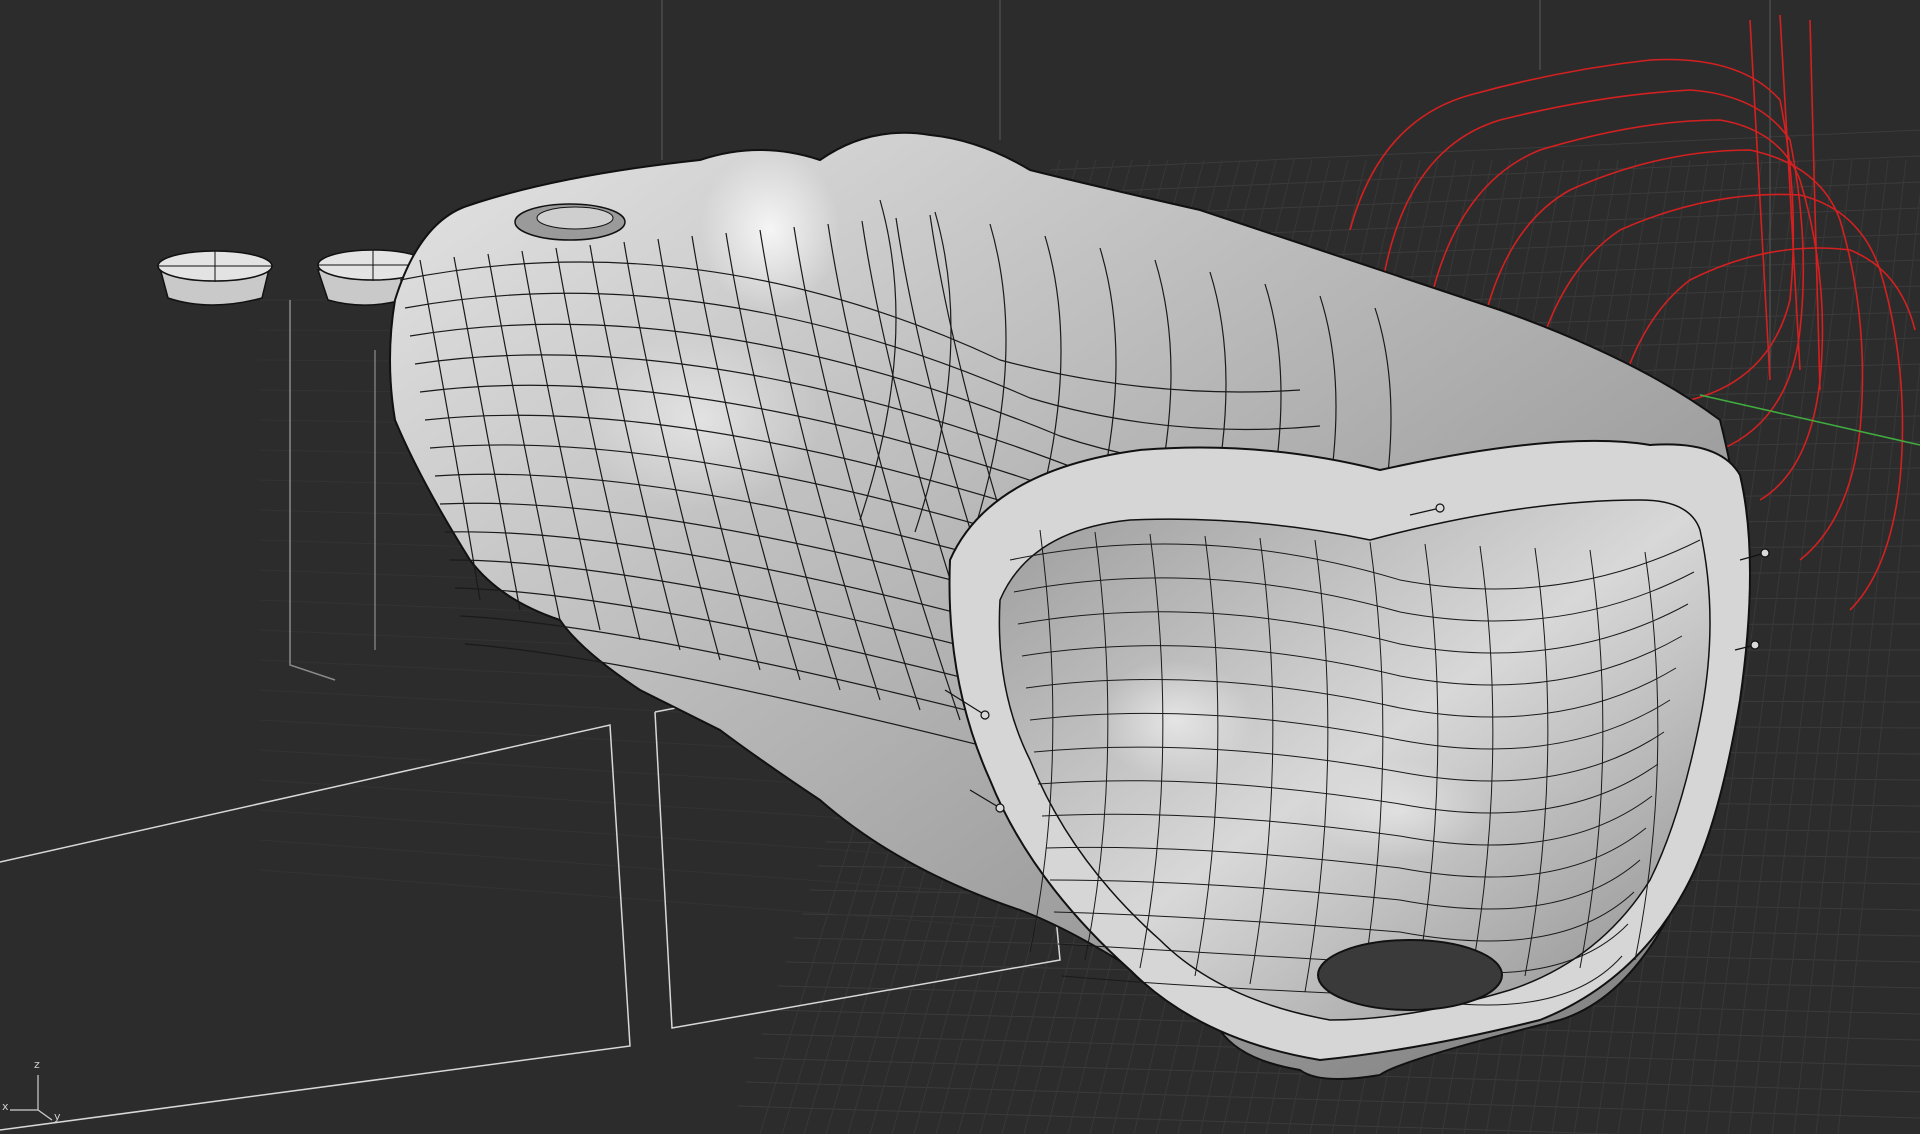 The image size is (1920, 1134). Describe the element at coordinates (1410, 975) in the screenshot. I see `bottom-hole` at that location.